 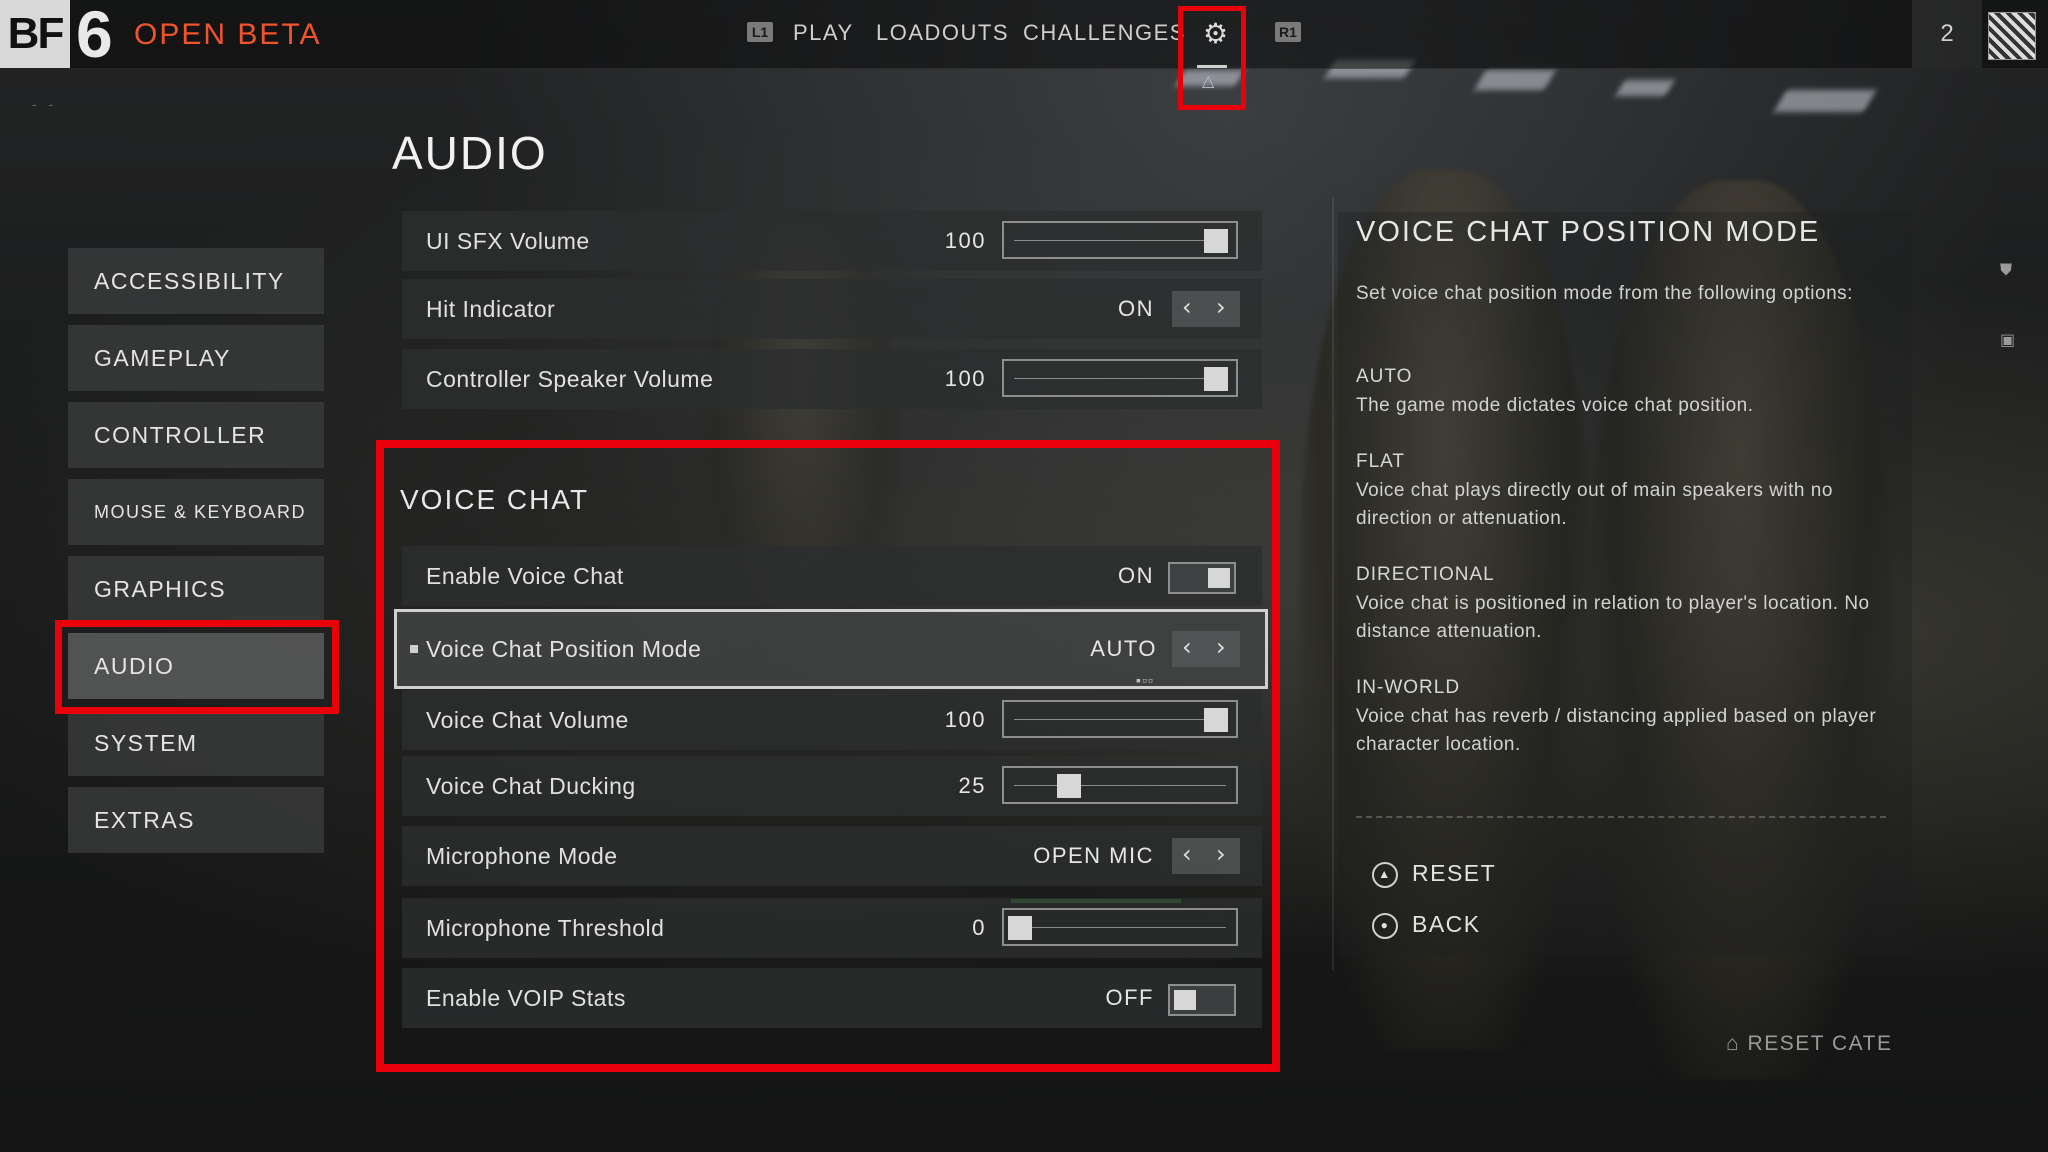 I want to click on sidebar-item-accessibility: ACCESSIBILITY, so click(x=196, y=281).